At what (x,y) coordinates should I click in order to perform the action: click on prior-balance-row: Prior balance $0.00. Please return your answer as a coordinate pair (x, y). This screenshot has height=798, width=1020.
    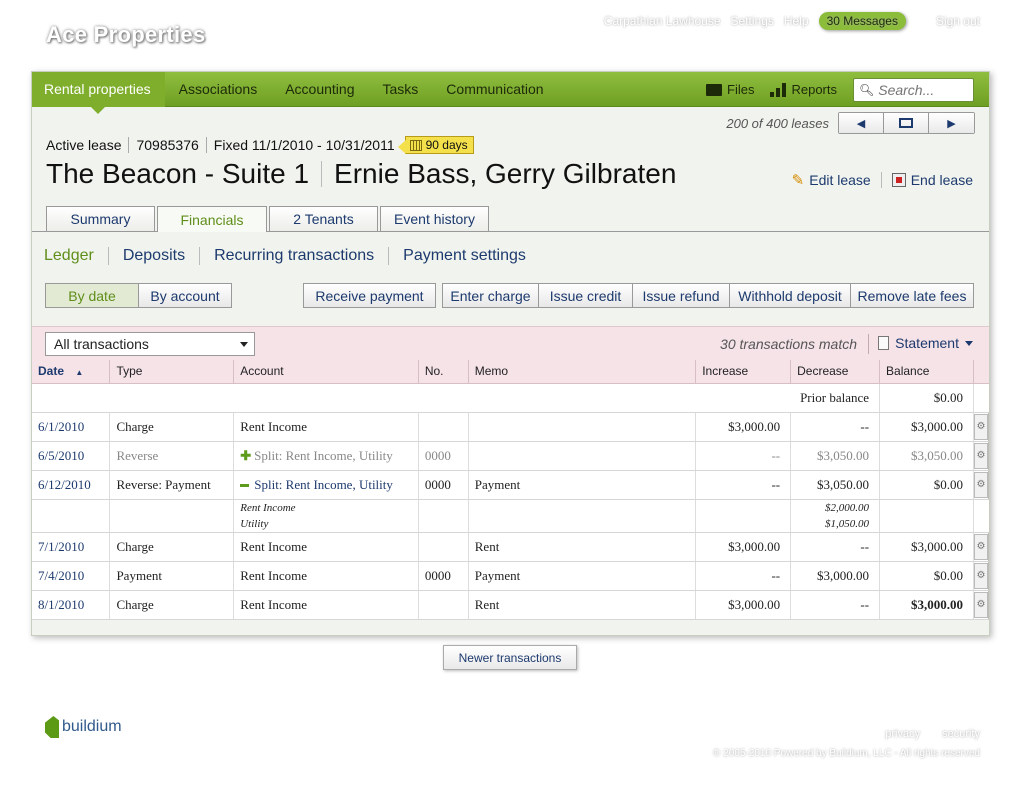
    Looking at the image, I should click on (510, 398).